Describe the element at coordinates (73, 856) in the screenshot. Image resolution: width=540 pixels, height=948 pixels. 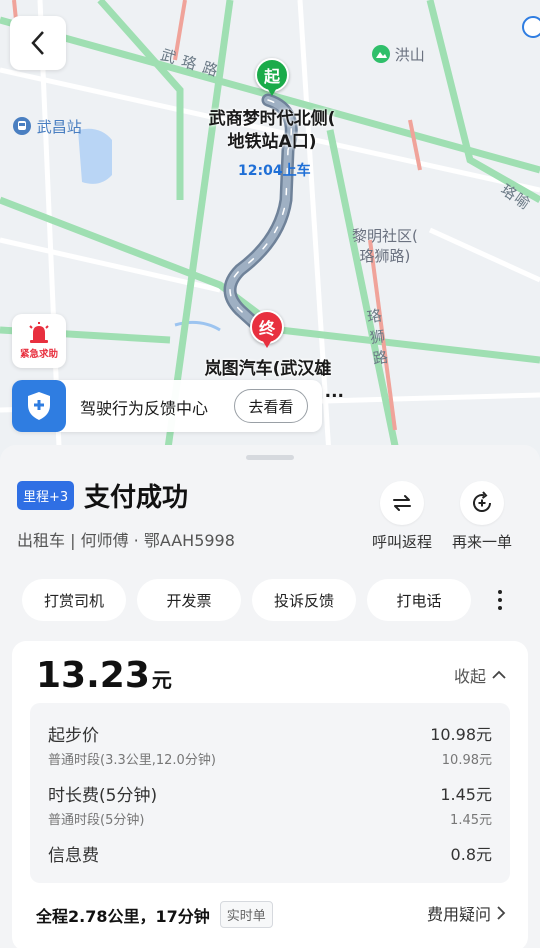
I see `fare-item-name: 信息费` at that location.